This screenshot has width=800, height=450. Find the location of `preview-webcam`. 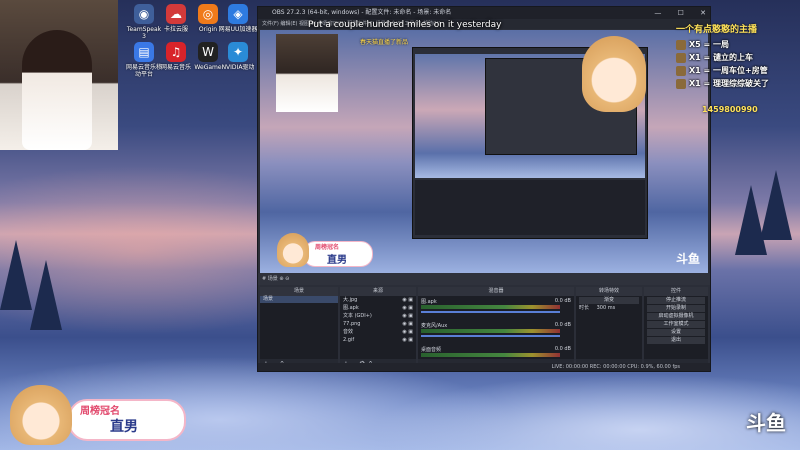

preview-webcam is located at coordinates (307, 73).